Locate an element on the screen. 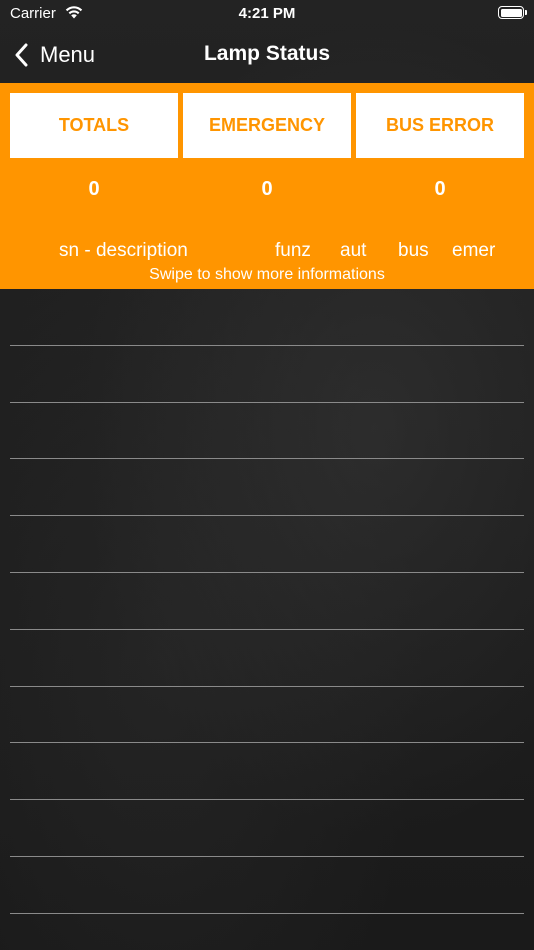 Image resolution: width=534 pixels, height=950 pixels. tab-bus-error: BUS ERROR is located at coordinates (440, 125).